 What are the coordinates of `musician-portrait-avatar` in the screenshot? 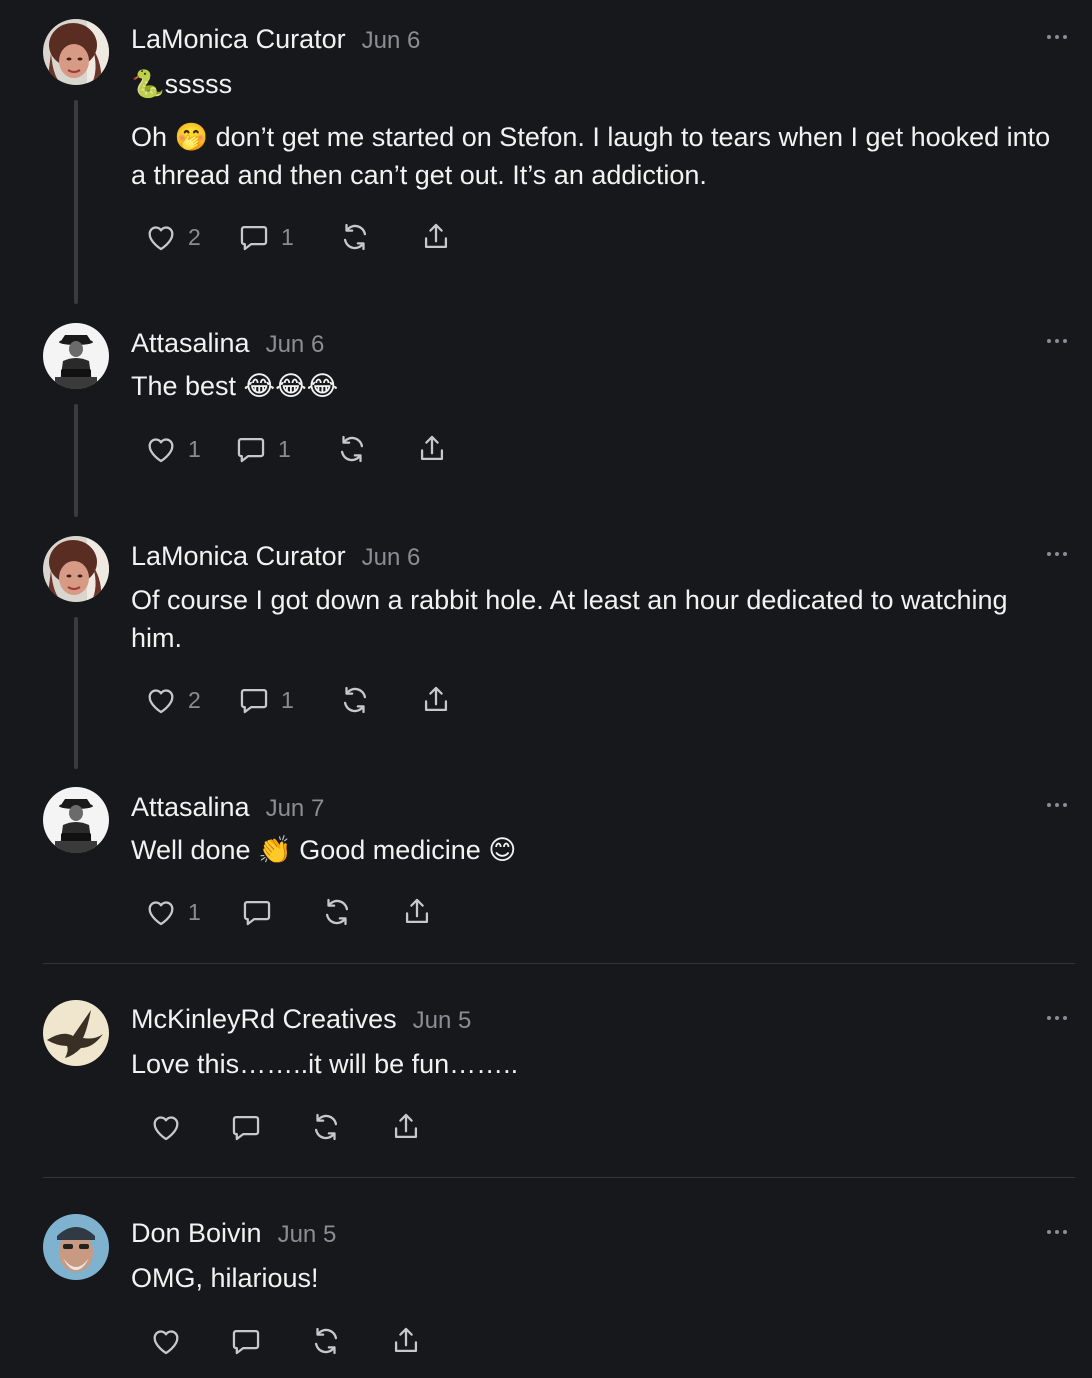 It's located at (76, 820).